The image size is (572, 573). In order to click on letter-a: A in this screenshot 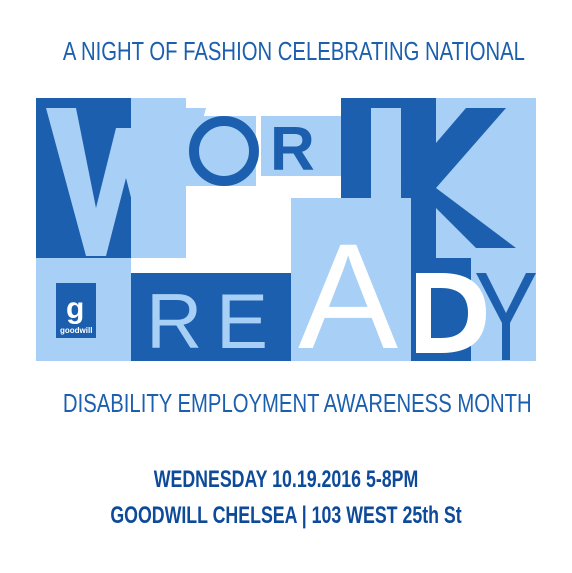, I will do `click(348, 286)`.